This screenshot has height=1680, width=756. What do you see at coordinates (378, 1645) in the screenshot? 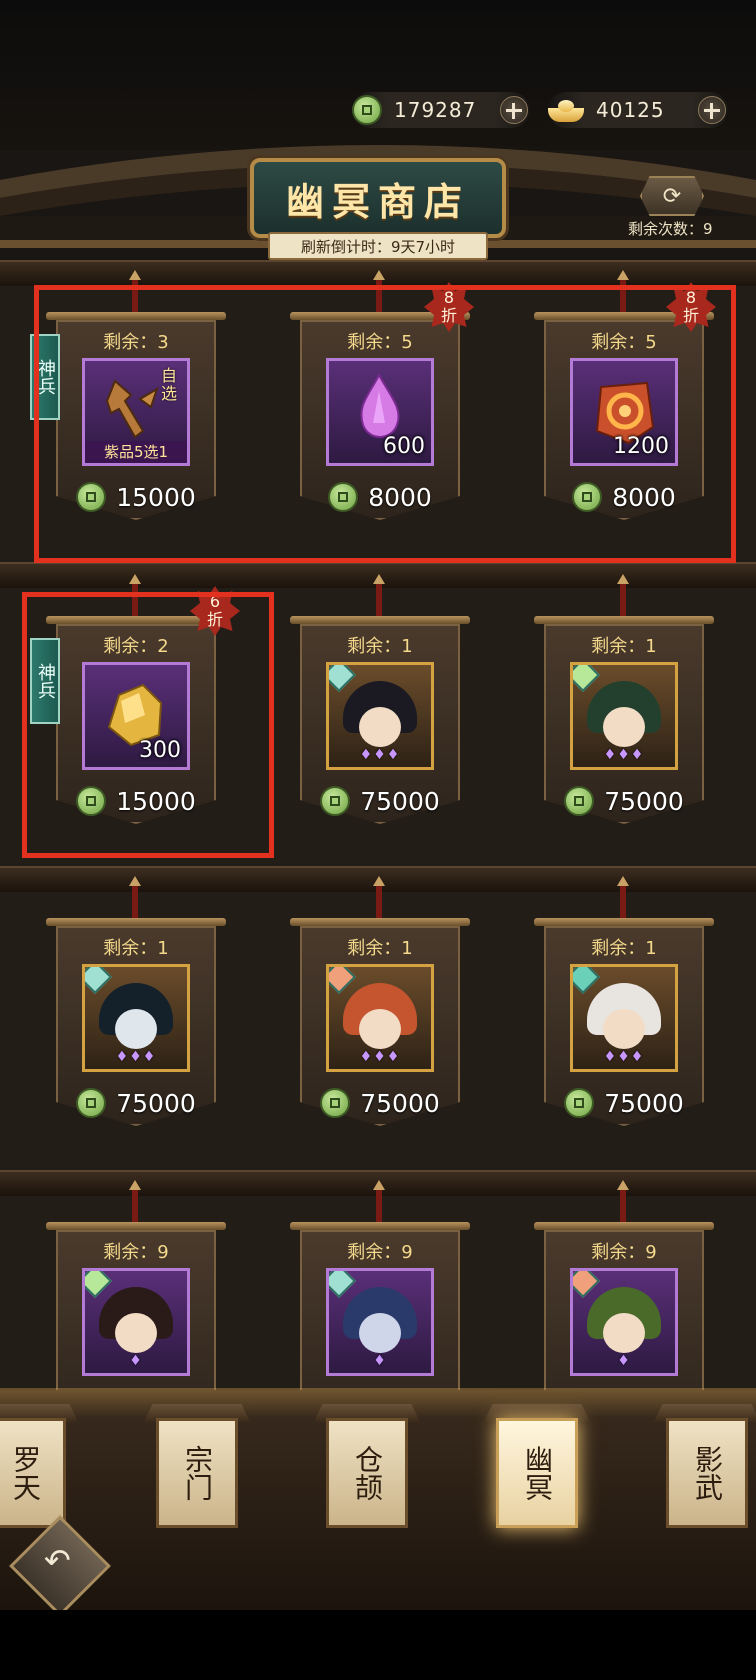
I see `footer-bar` at bounding box center [378, 1645].